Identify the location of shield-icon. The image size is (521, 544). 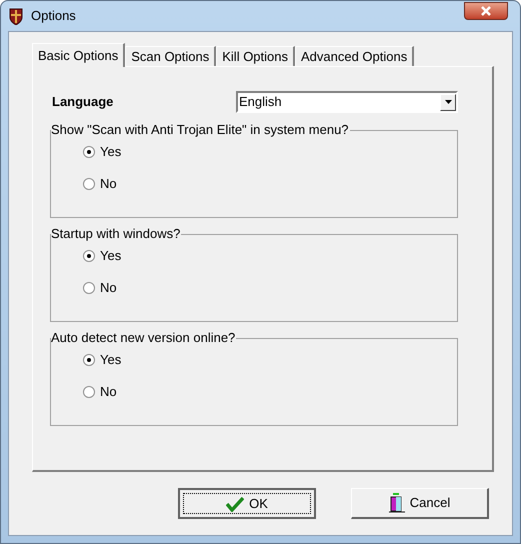
(16, 16).